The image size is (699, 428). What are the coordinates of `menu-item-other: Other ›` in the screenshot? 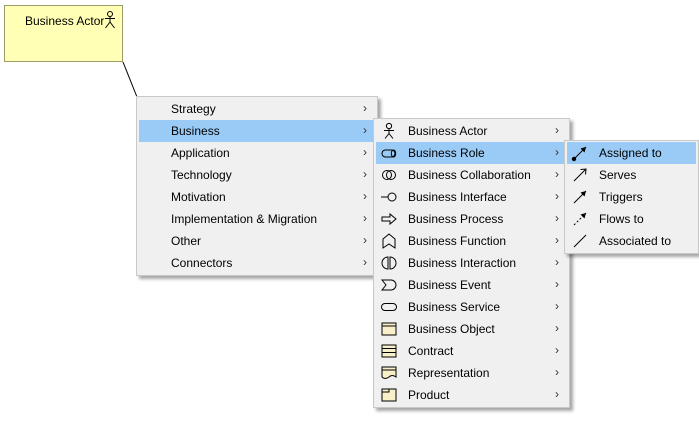 It's located at (257, 241).